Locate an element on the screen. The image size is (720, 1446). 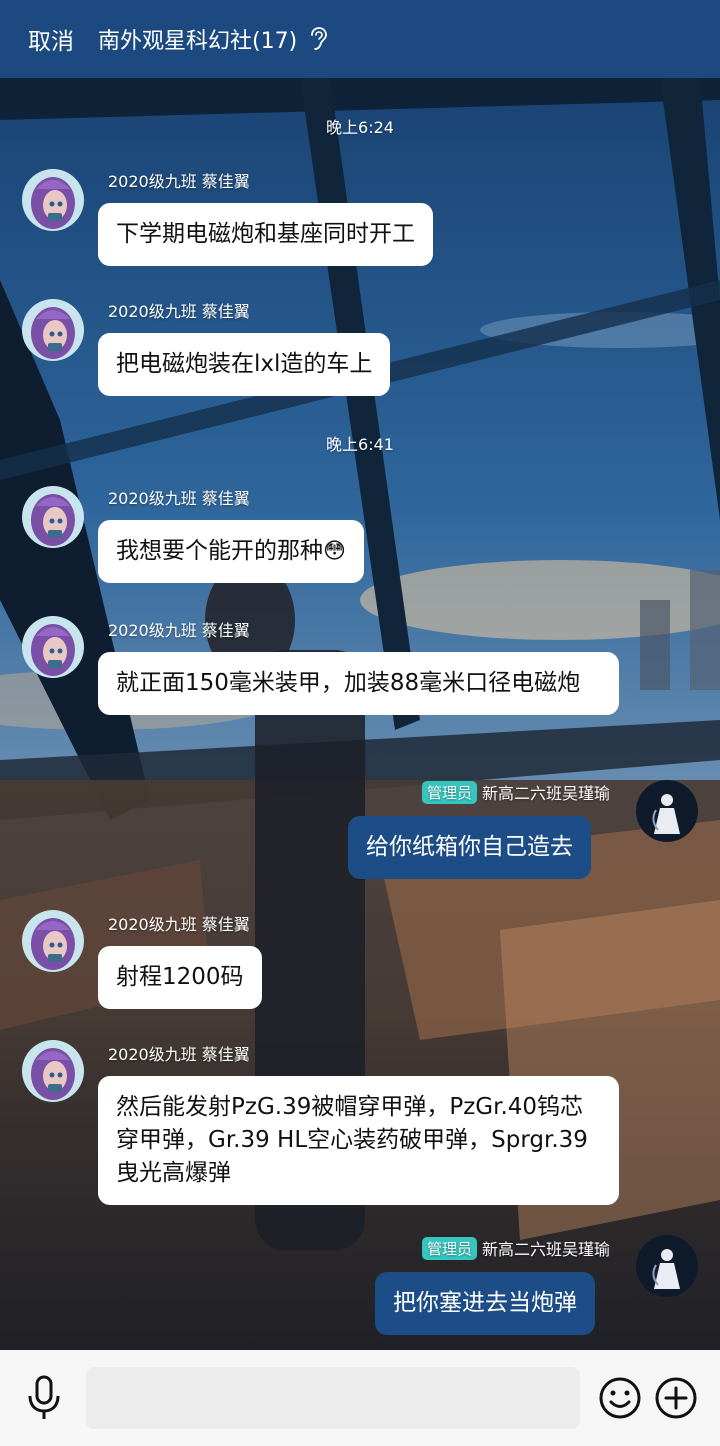
smile-icon is located at coordinates (620, 1398).